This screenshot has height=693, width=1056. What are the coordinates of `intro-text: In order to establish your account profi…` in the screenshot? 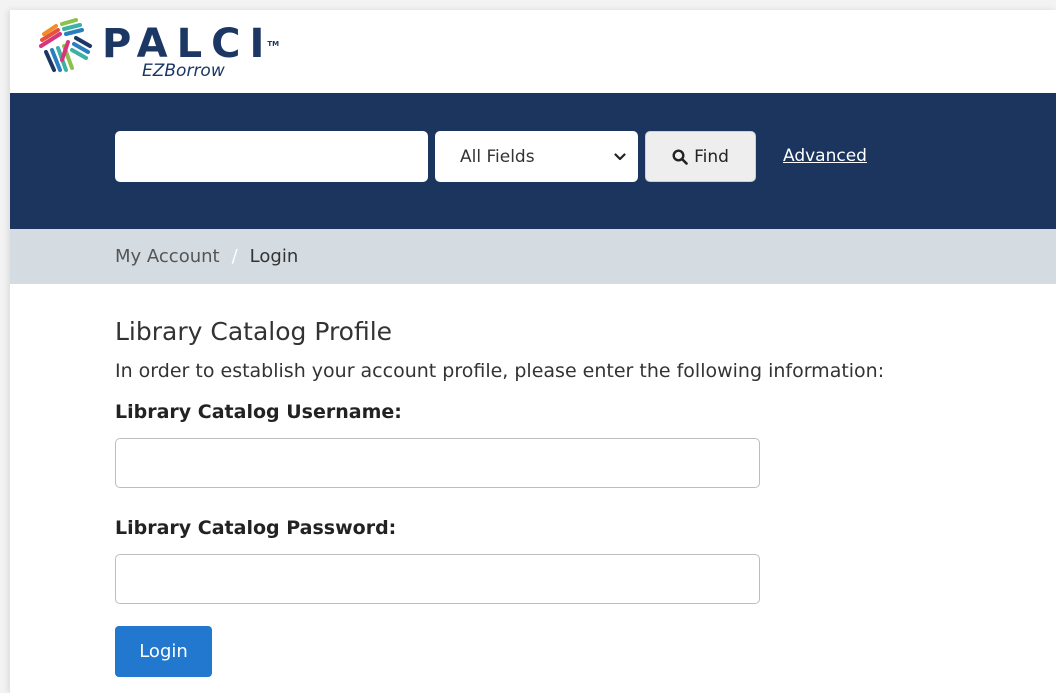 It's located at (500, 371).